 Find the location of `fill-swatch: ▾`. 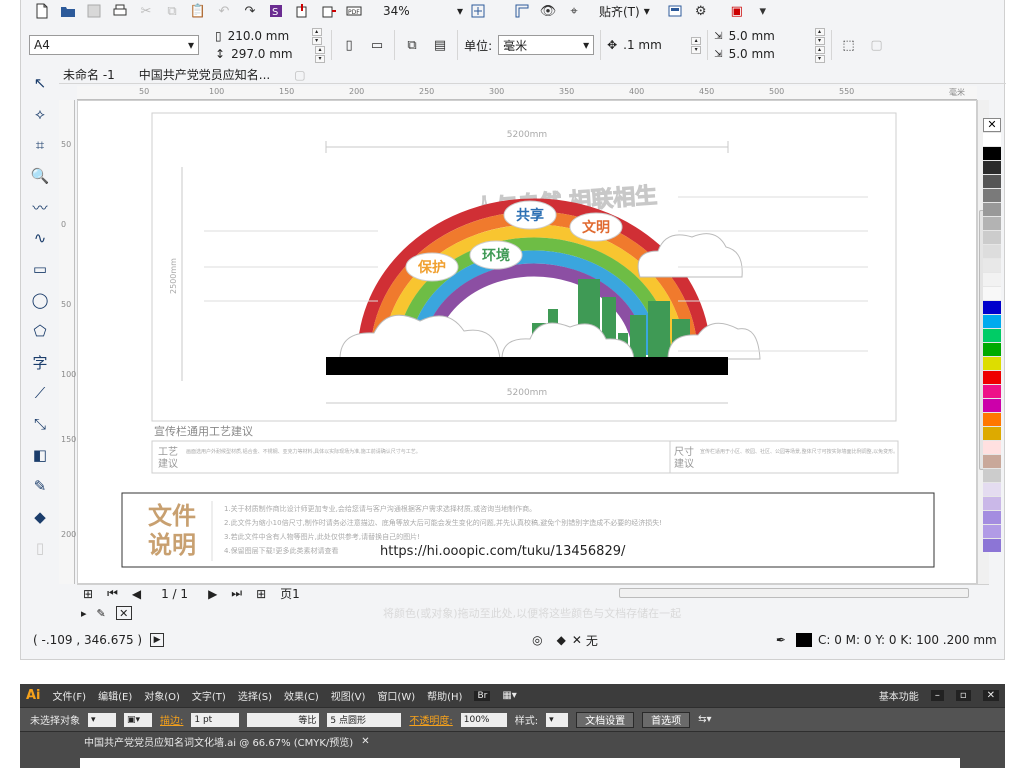

fill-swatch: ▾ is located at coordinates (102, 719).